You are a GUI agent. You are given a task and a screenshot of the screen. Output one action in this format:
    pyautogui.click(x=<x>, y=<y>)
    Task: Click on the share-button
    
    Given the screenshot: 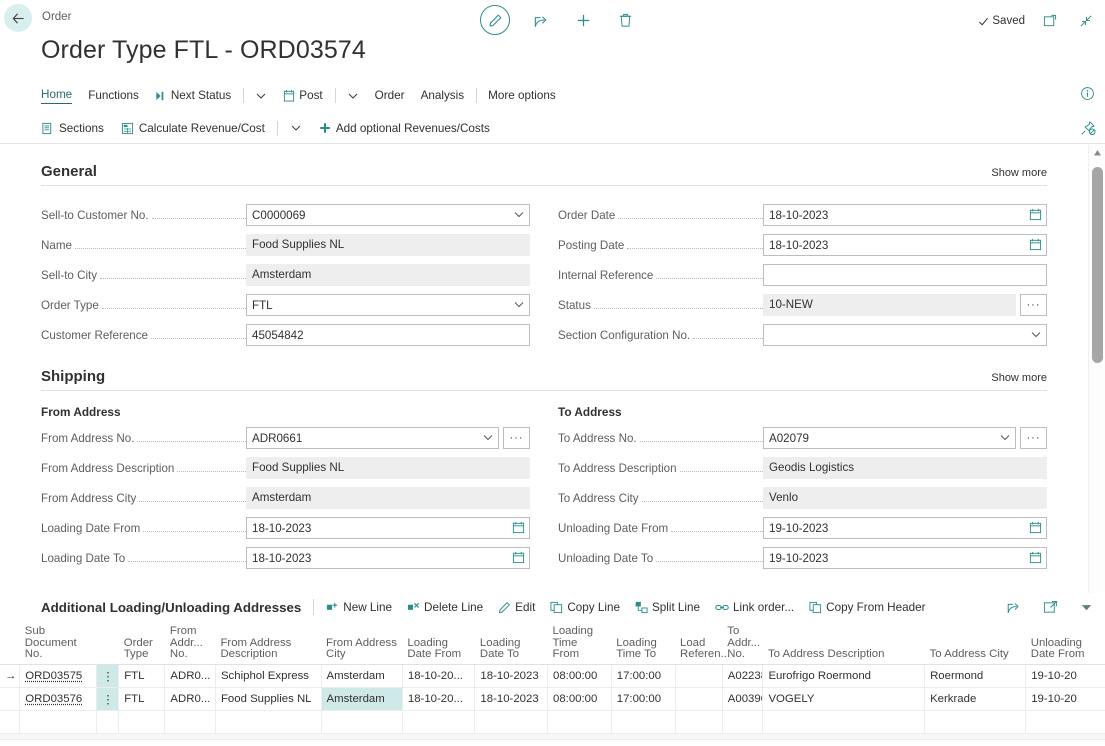 What is the action you would take?
    pyautogui.click(x=541, y=20)
    